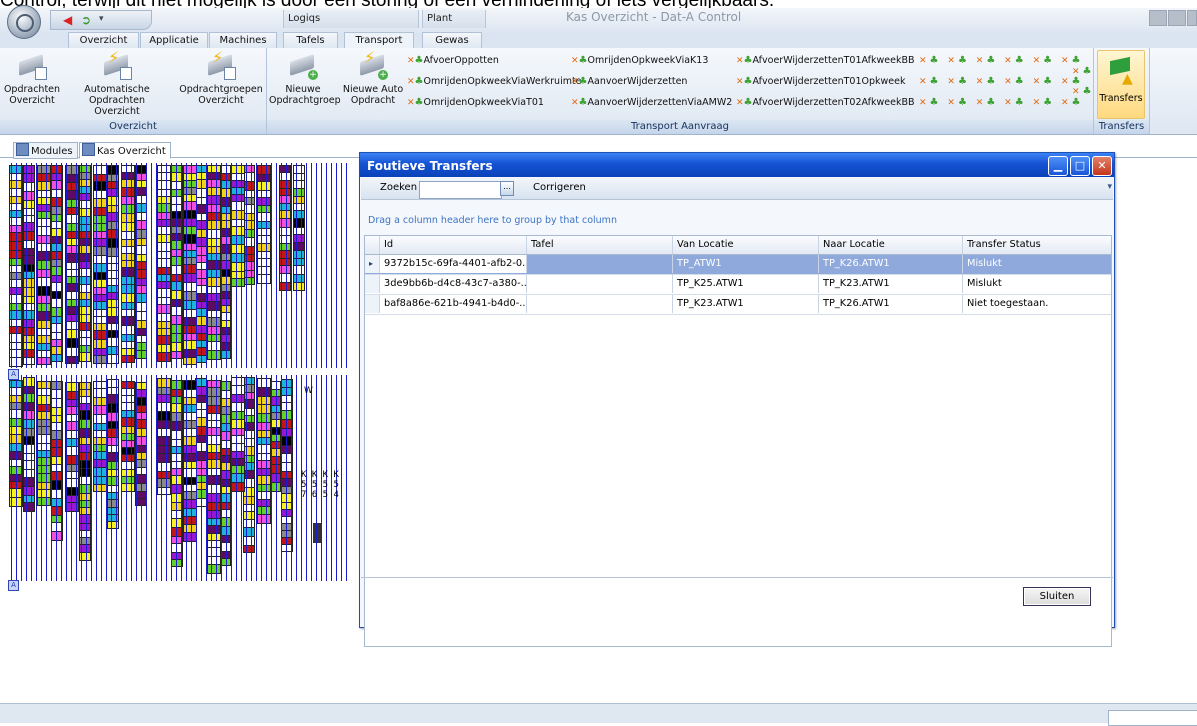  Describe the element at coordinates (629, 82) in the screenshot. I see `aanvoer-wijderzetten-item: ✕♣AanvoerWijderzetten` at that location.